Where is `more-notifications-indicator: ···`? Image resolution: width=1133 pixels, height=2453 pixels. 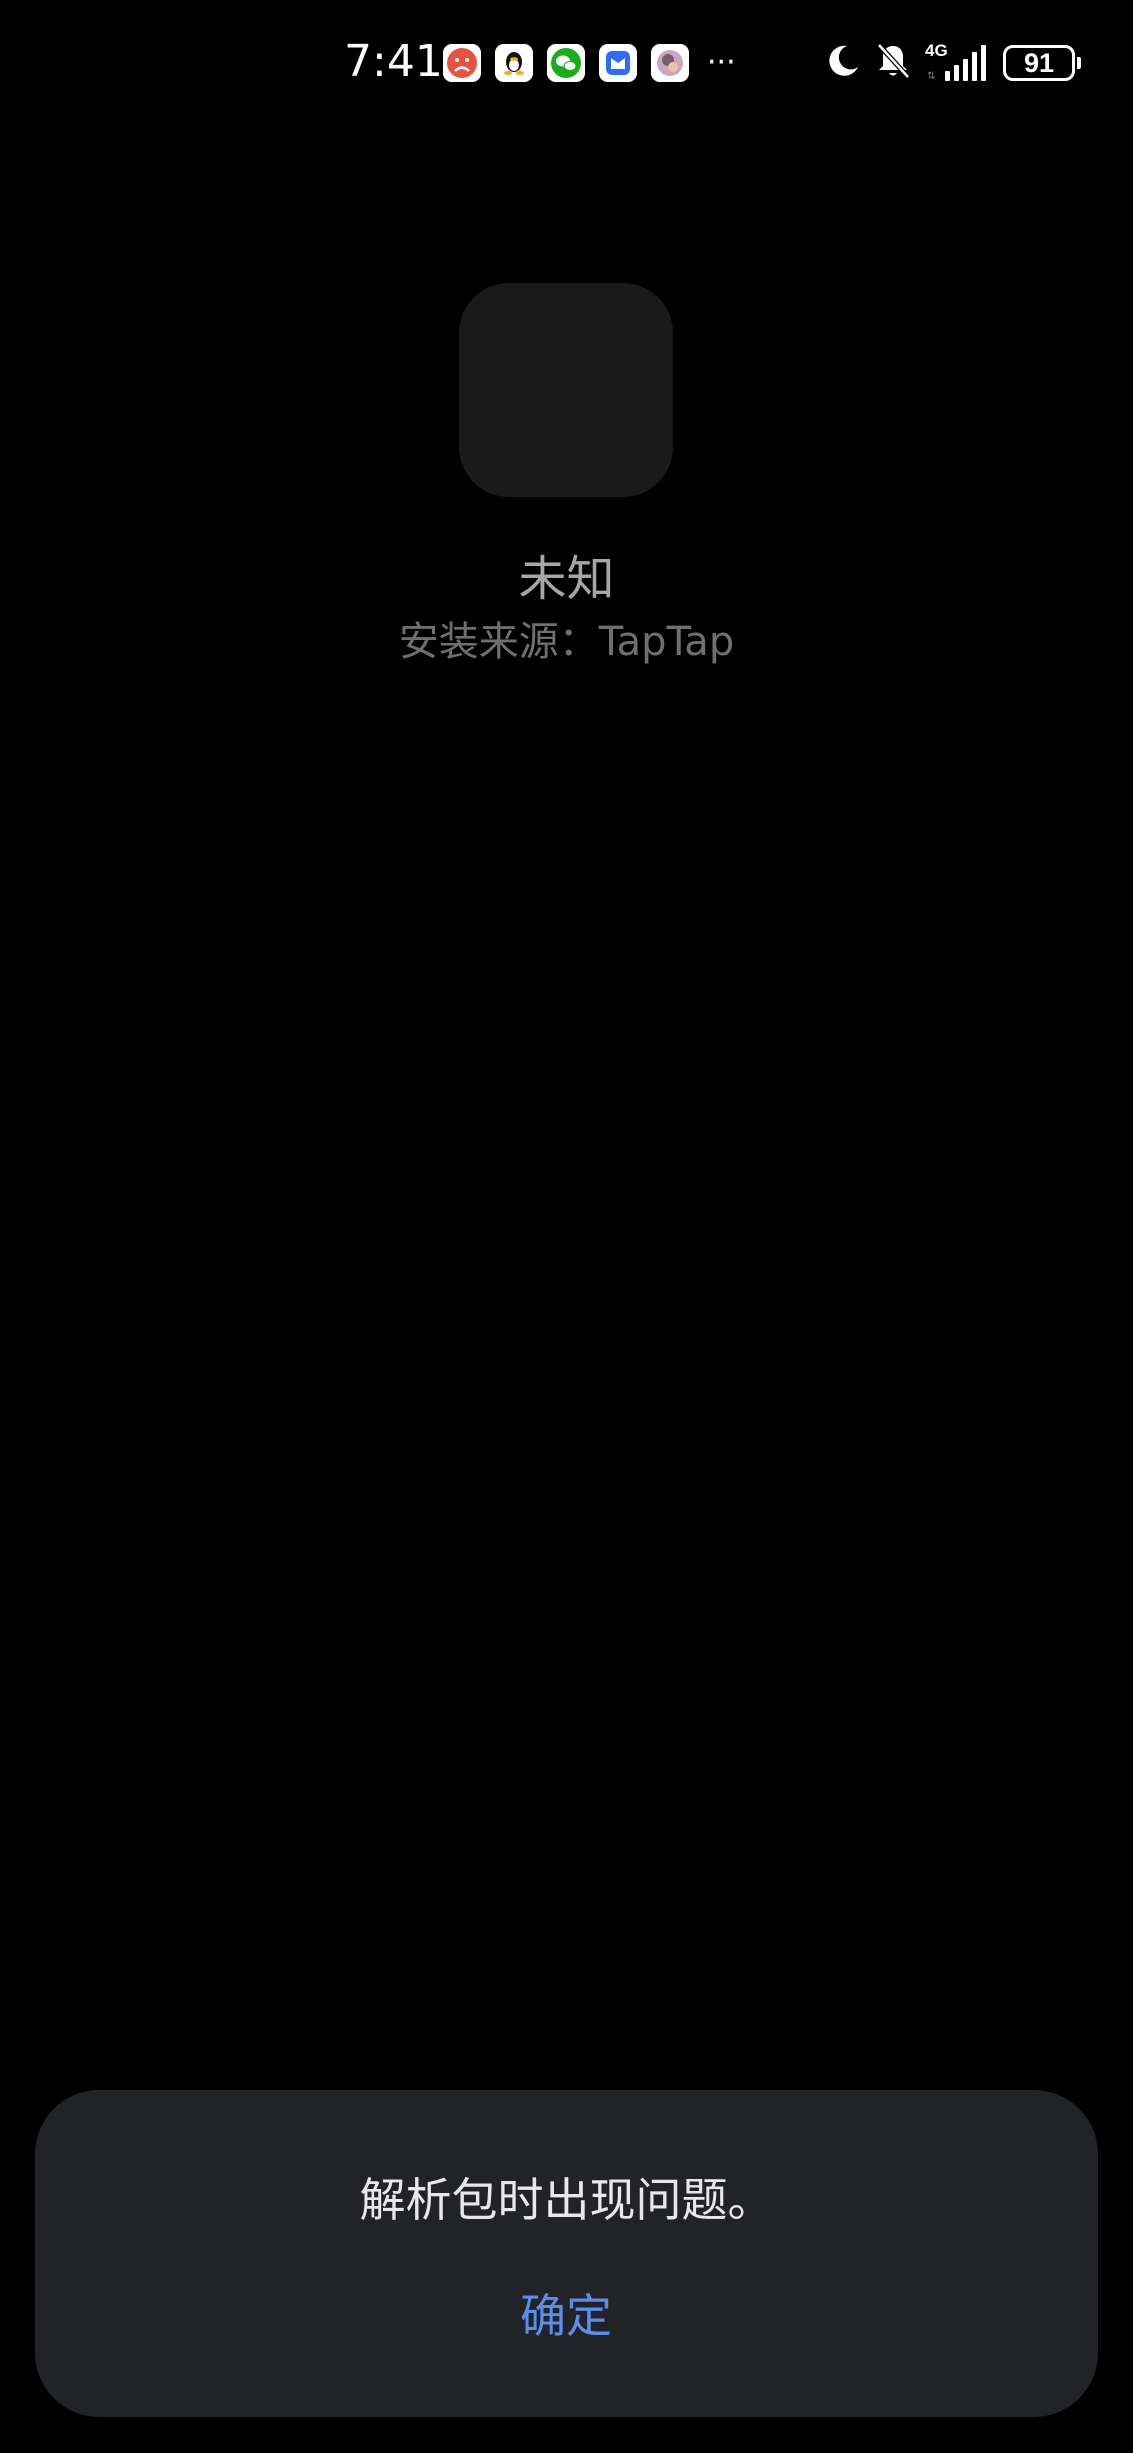 more-notifications-indicator: ··· is located at coordinates (721, 62).